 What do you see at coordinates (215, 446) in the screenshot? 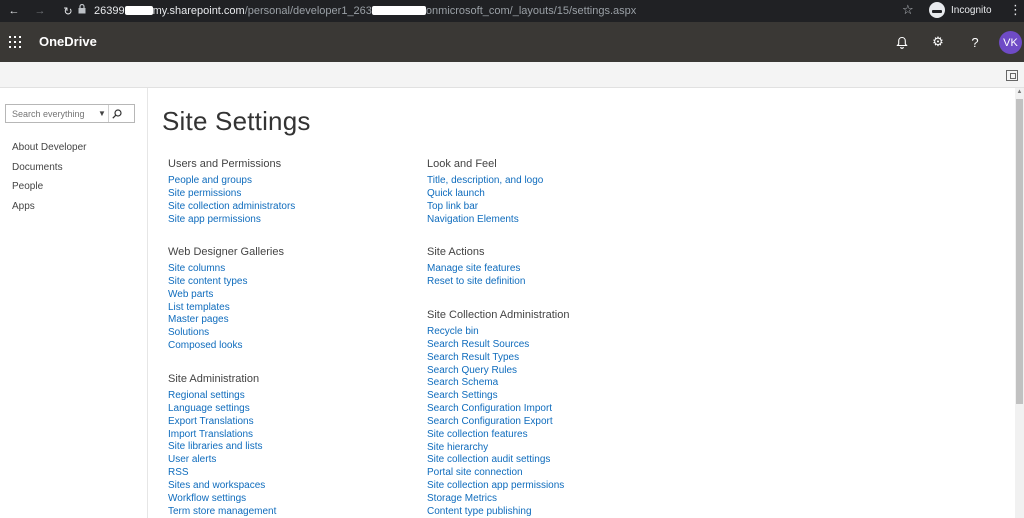
I see `link-site-libraries-and-lists: Site libraries and lists` at bounding box center [215, 446].